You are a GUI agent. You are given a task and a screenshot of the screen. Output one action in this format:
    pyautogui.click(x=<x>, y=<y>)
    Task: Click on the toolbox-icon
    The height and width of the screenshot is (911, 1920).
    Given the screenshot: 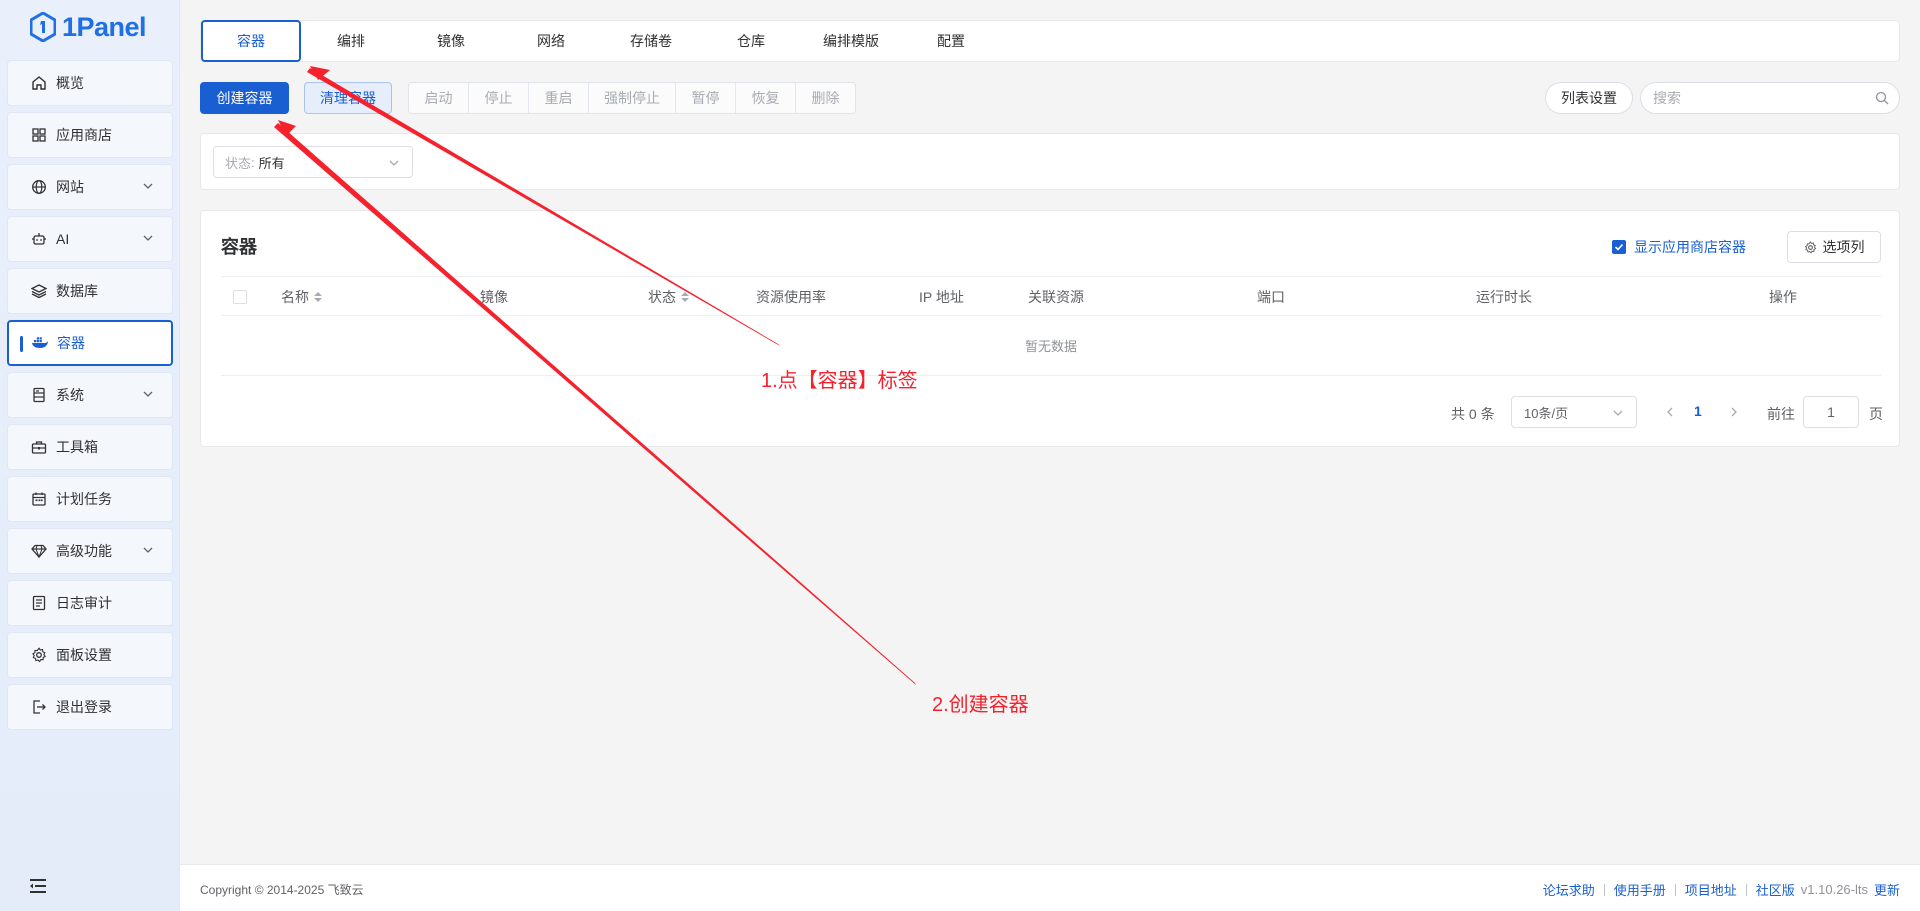 What is the action you would take?
    pyautogui.click(x=39, y=447)
    